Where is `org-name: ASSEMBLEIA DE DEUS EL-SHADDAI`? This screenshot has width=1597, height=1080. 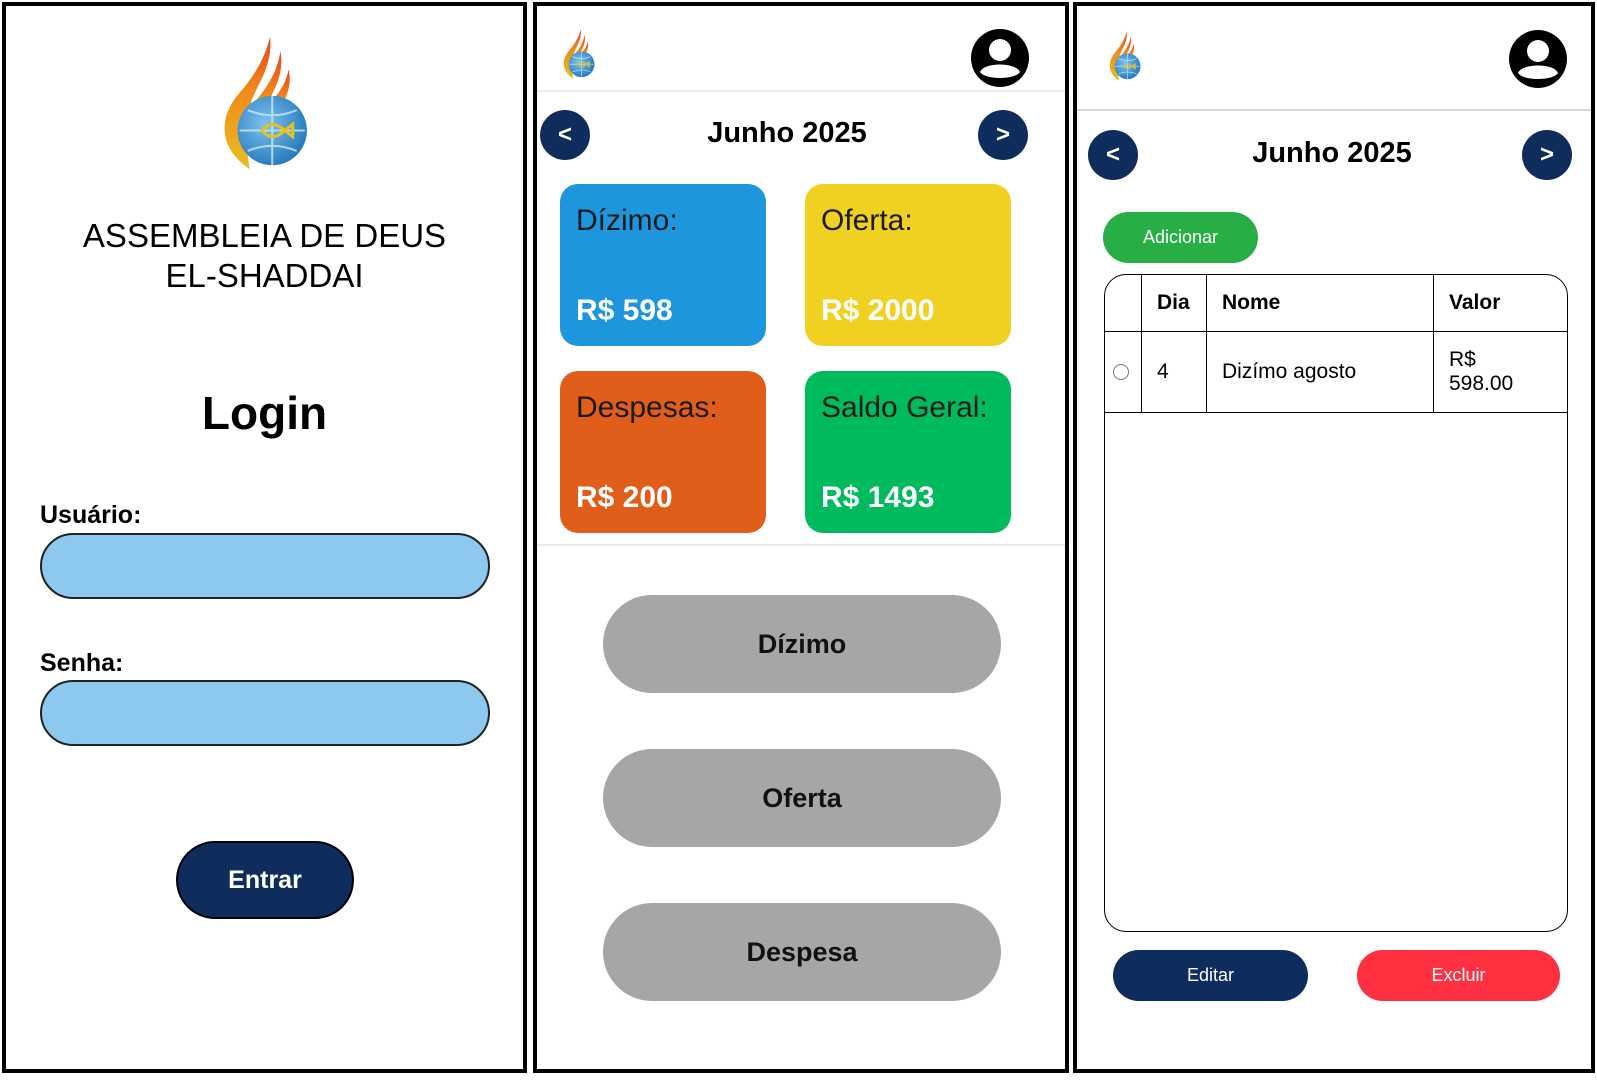 org-name: ASSEMBLEIA DE DEUS EL-SHADDAI is located at coordinates (264, 256).